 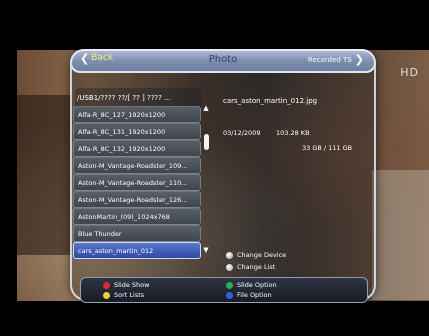 I want to click on sort-lists-label: Sort Lists, so click(x=129, y=295).